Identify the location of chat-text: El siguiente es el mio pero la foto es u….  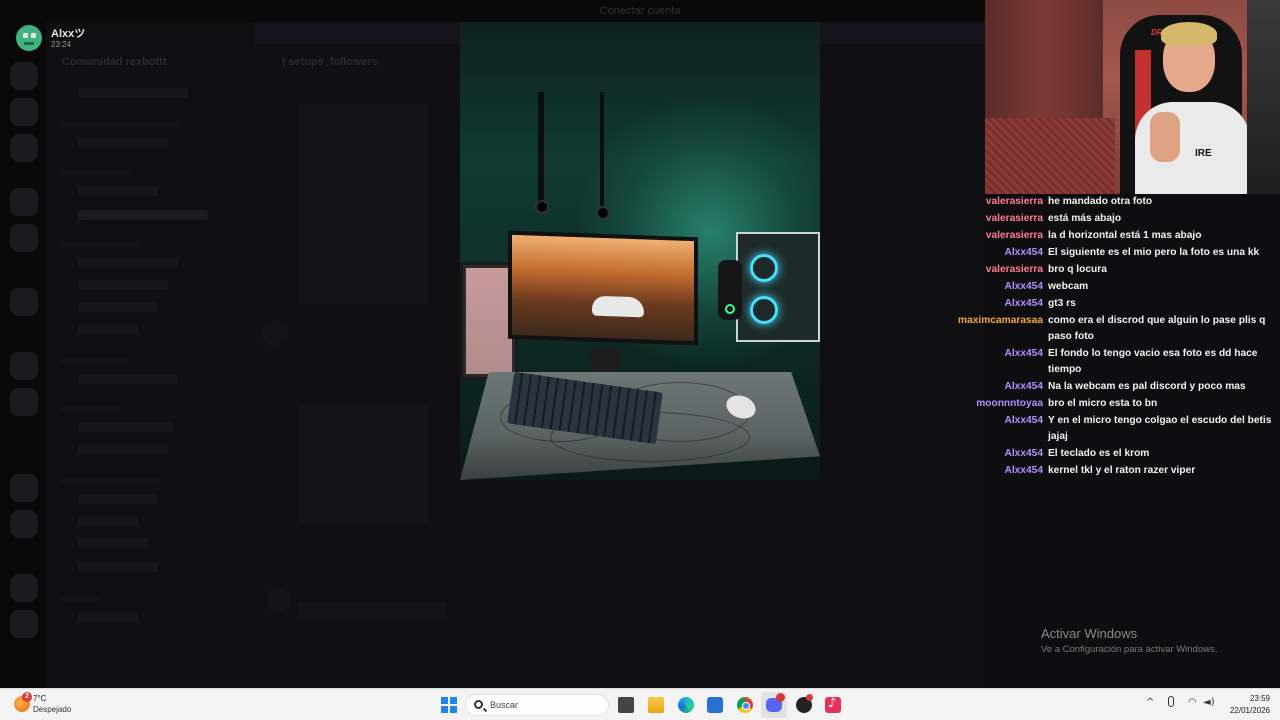
(1154, 252).